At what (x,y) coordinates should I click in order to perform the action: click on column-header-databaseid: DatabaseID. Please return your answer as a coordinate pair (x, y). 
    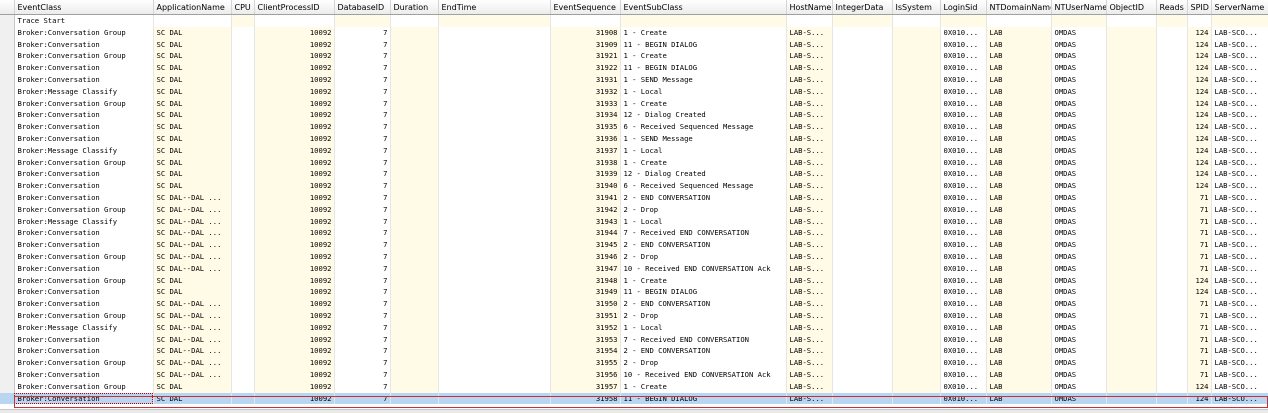
    Looking at the image, I should click on (362, 7).